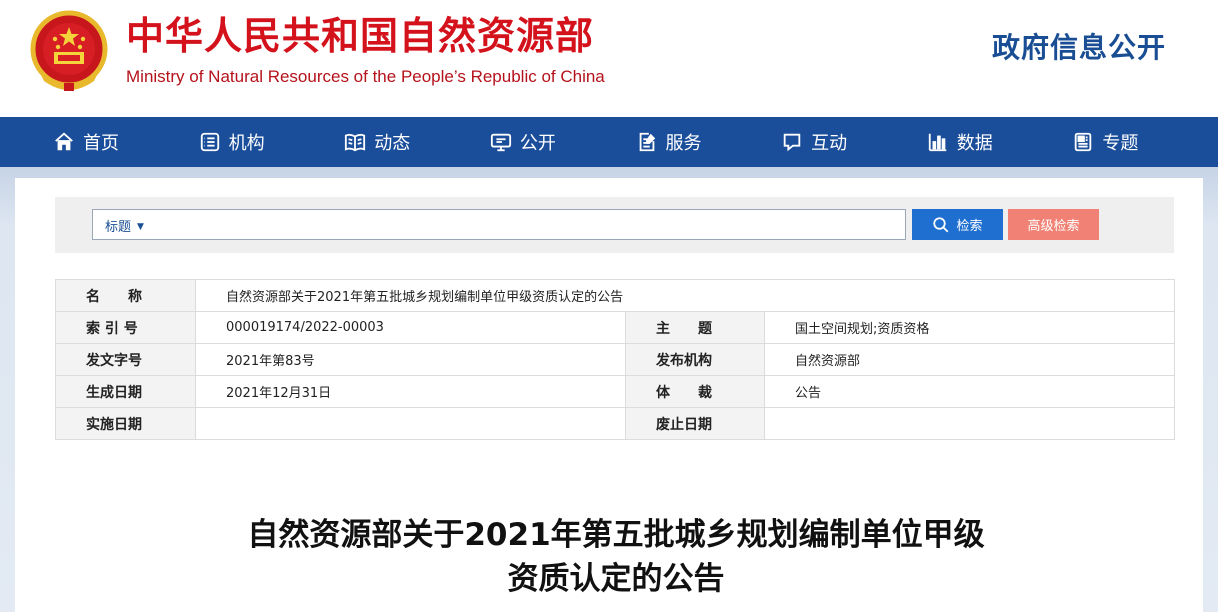 Image resolution: width=1218 pixels, height=612 pixels. I want to click on info-label: 体 裁, so click(695, 391).